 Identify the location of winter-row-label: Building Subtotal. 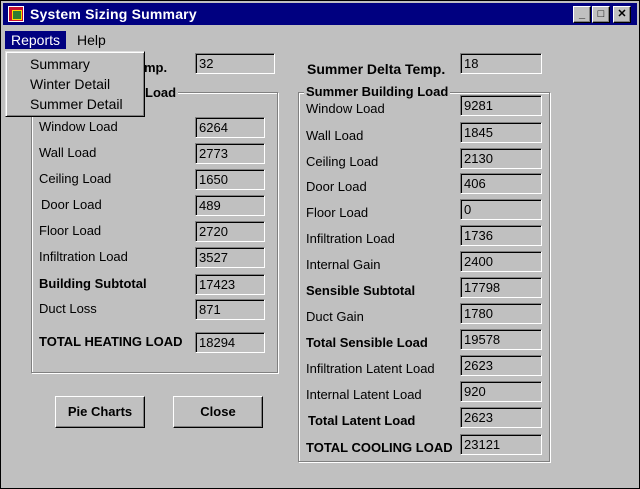
(93, 283).